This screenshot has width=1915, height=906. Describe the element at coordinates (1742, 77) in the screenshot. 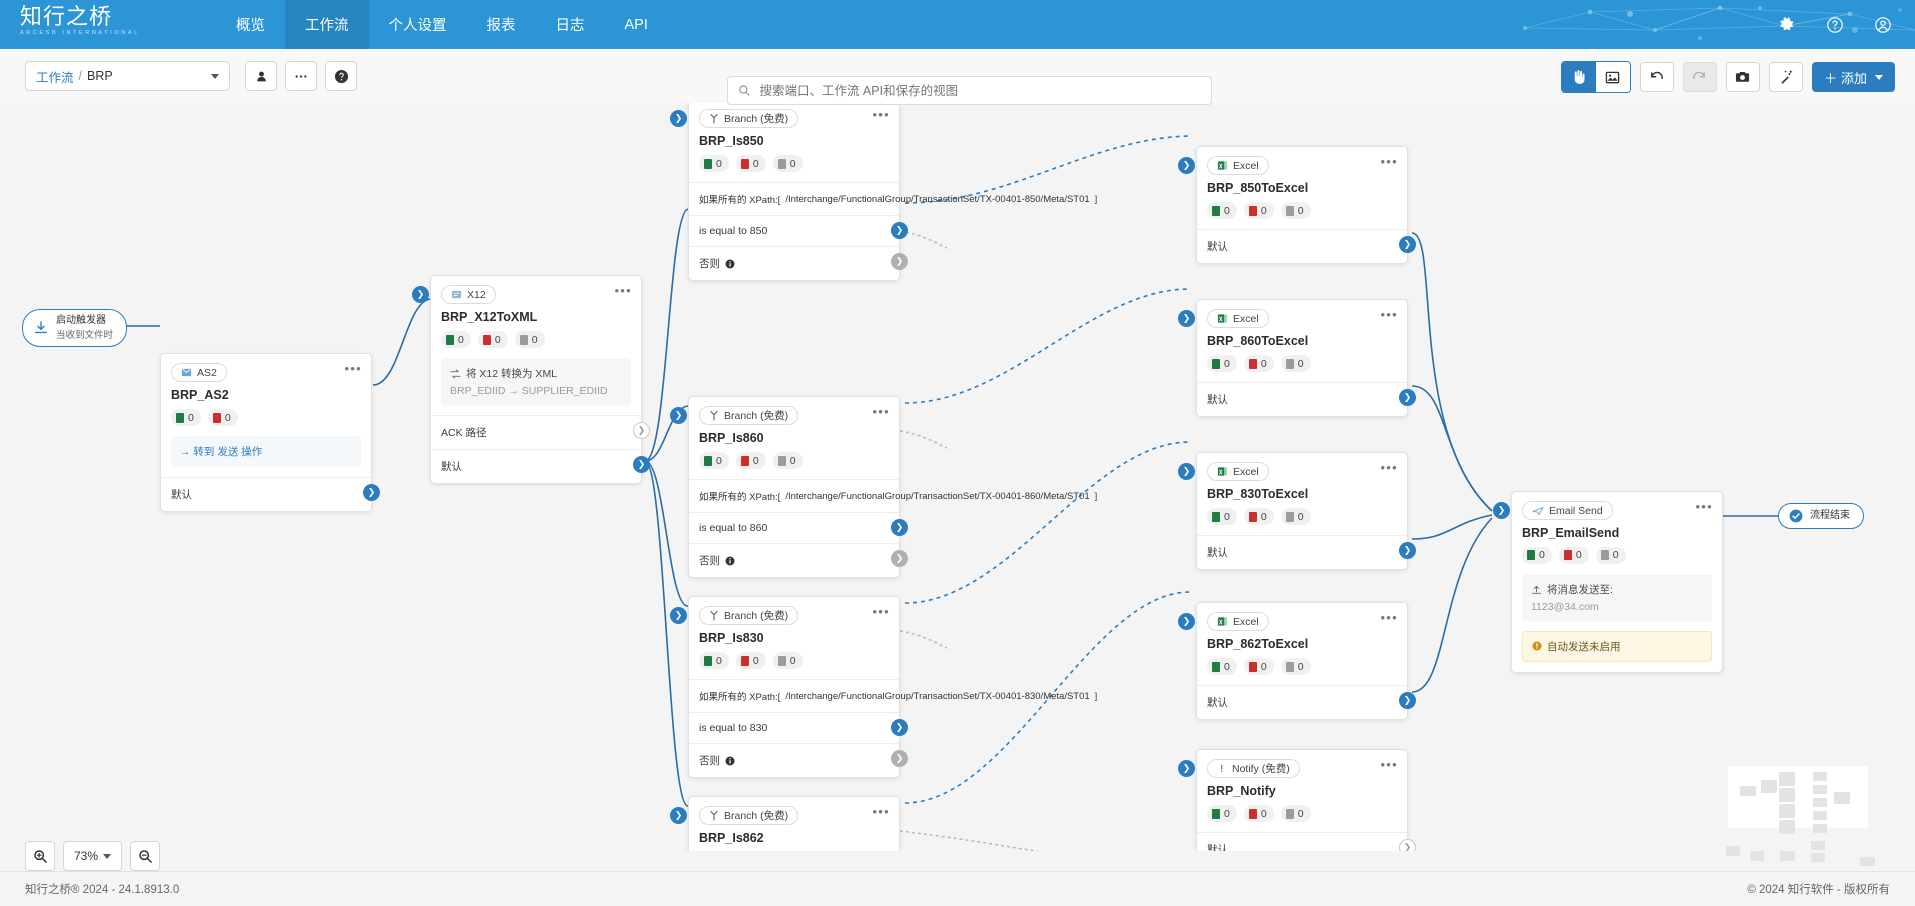

I see `snapshot-button` at that location.